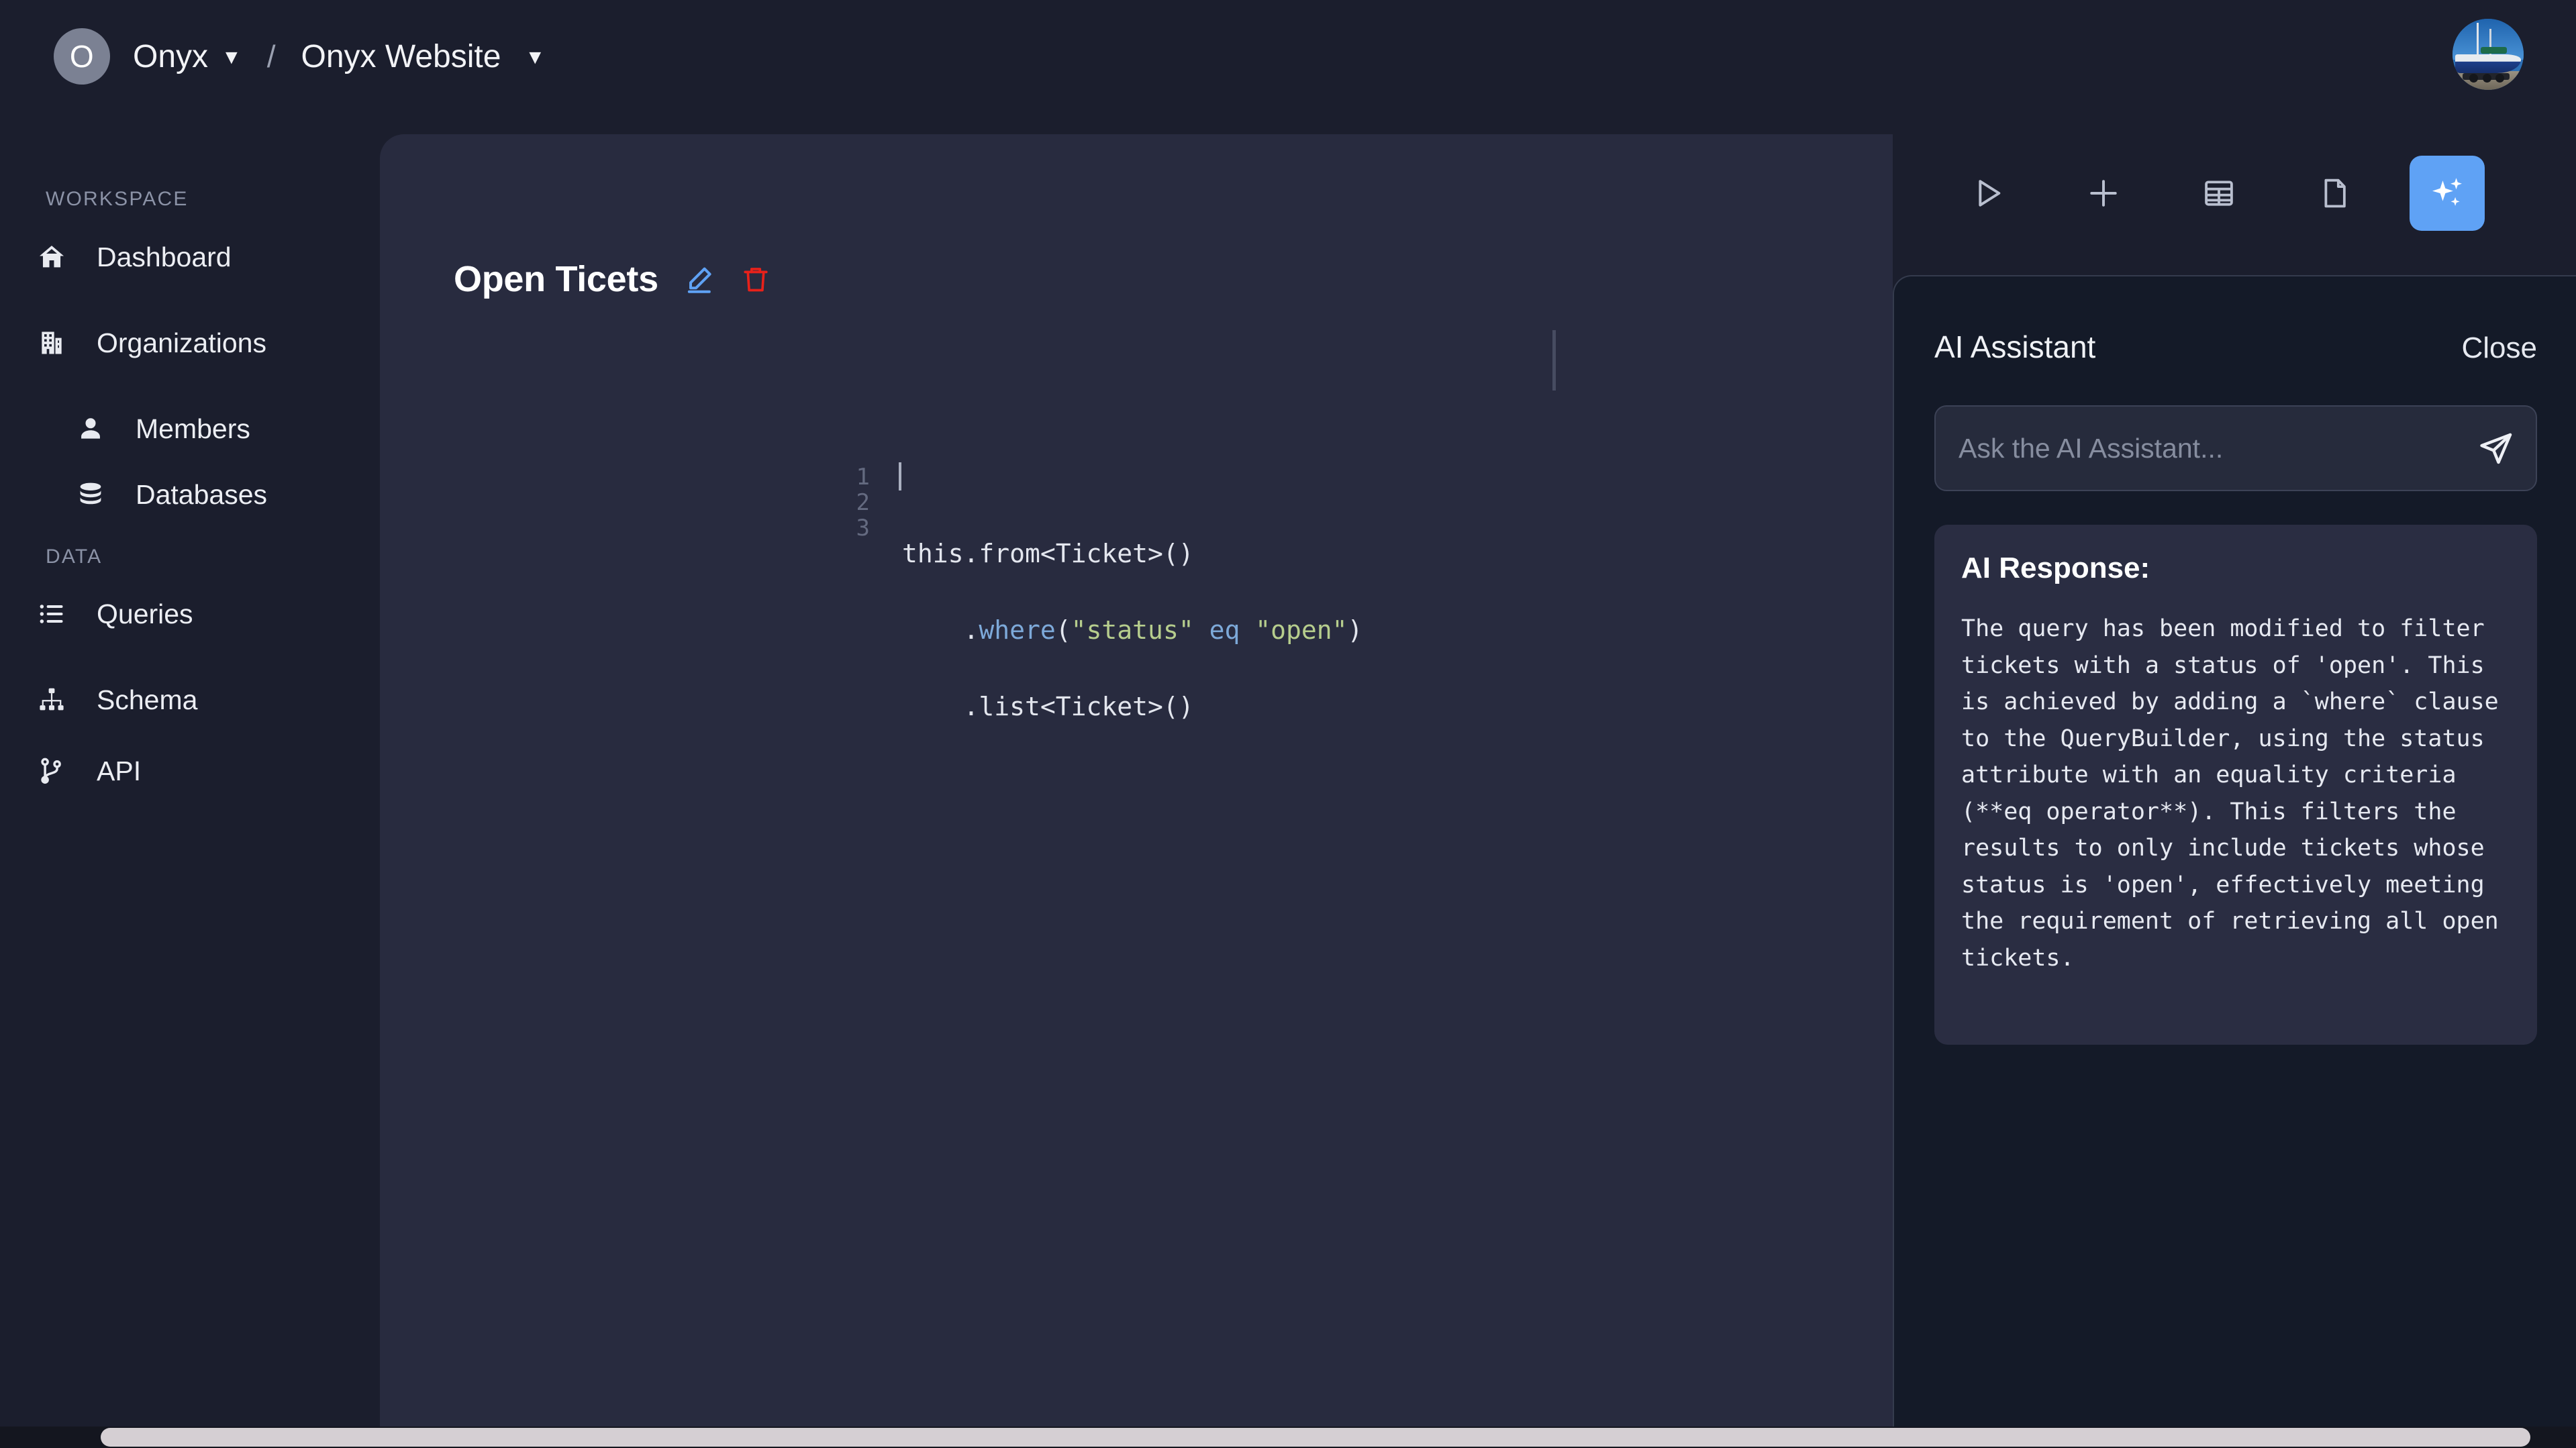 The image size is (2576, 1448). I want to click on query-header: Open Ticets, so click(613, 279).